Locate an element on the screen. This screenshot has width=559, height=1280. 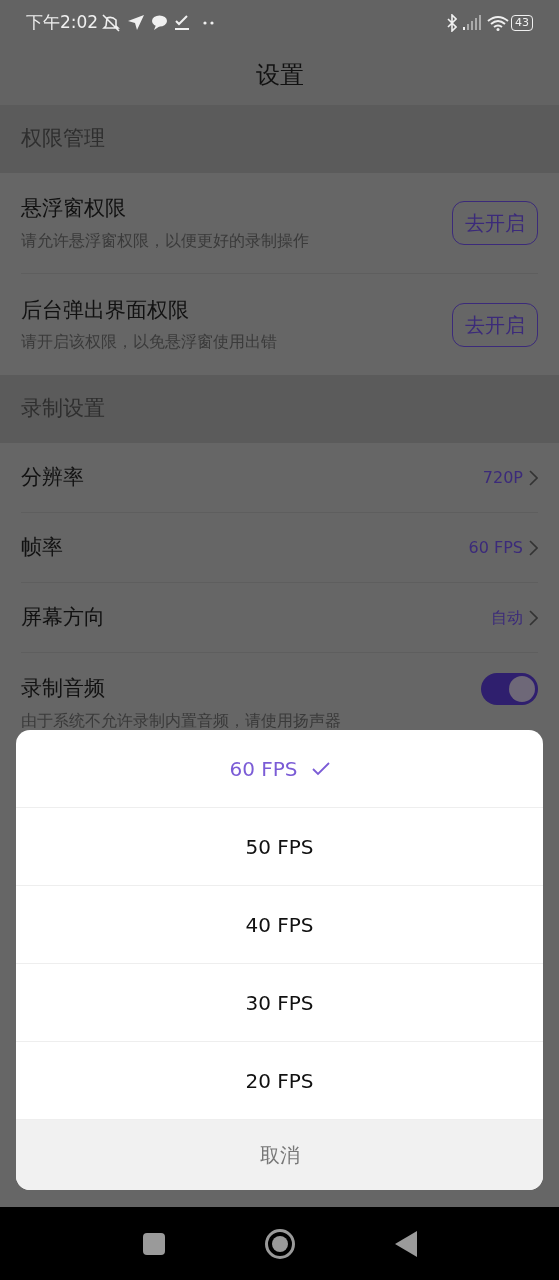
download-check-icon is located at coordinates (182, 22).